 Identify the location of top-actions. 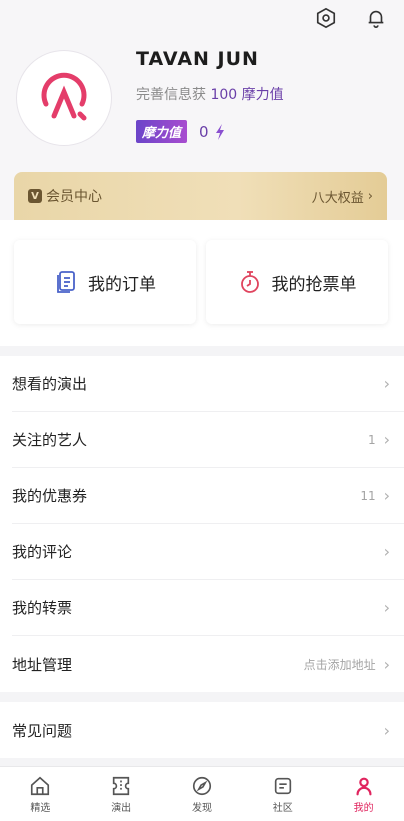
(351, 18).